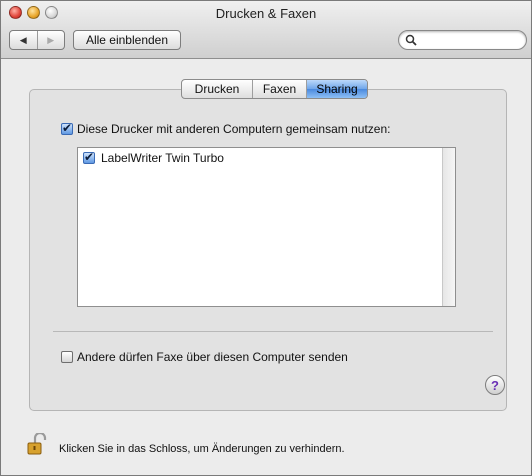 This screenshot has height=476, width=532. What do you see at coordinates (273, 331) in the screenshot?
I see `separator` at bounding box center [273, 331].